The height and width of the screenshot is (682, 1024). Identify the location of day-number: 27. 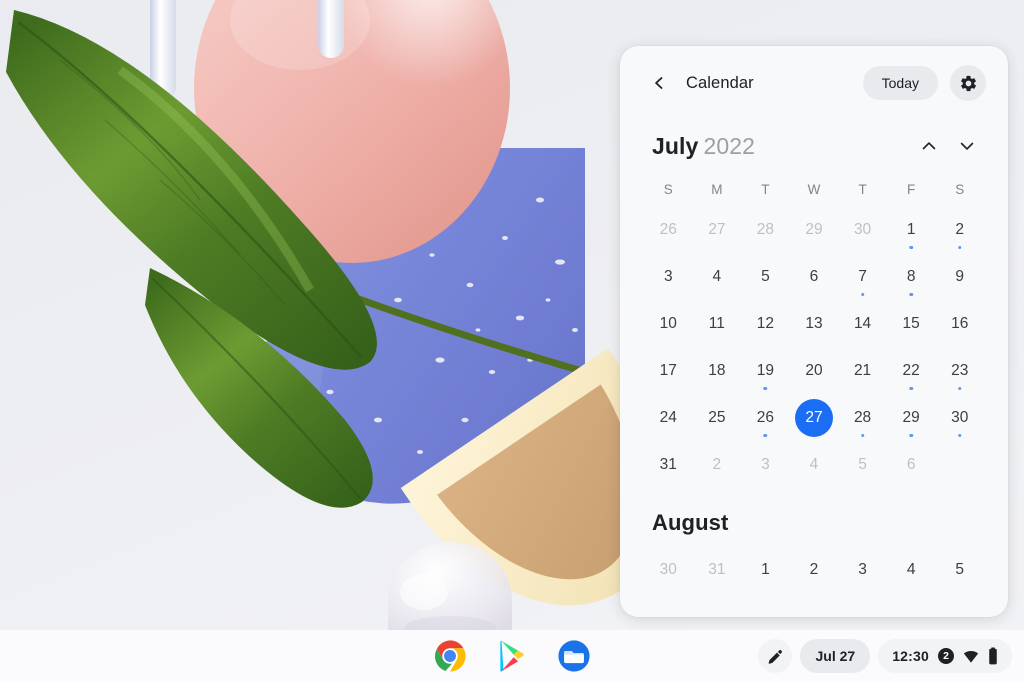
(813, 417).